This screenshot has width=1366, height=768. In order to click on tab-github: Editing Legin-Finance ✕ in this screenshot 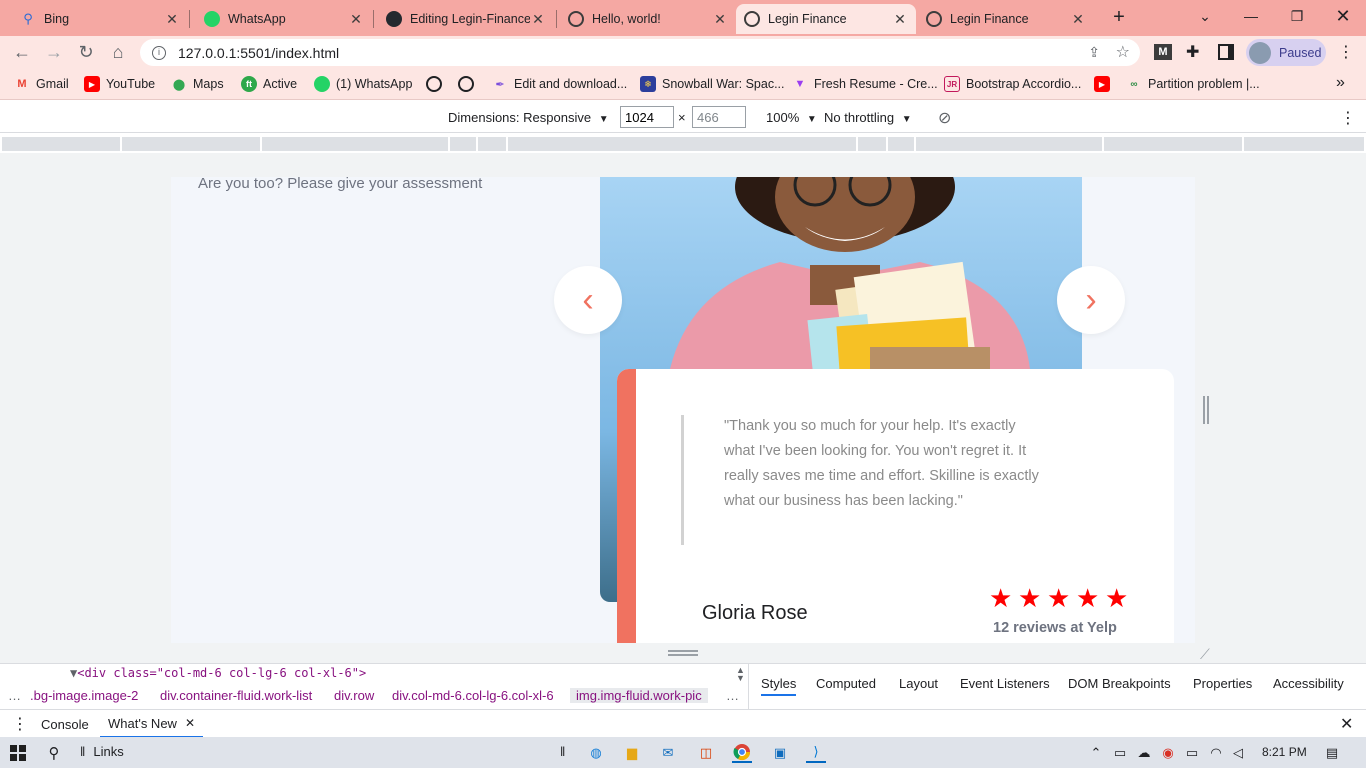, I will do `click(466, 19)`.